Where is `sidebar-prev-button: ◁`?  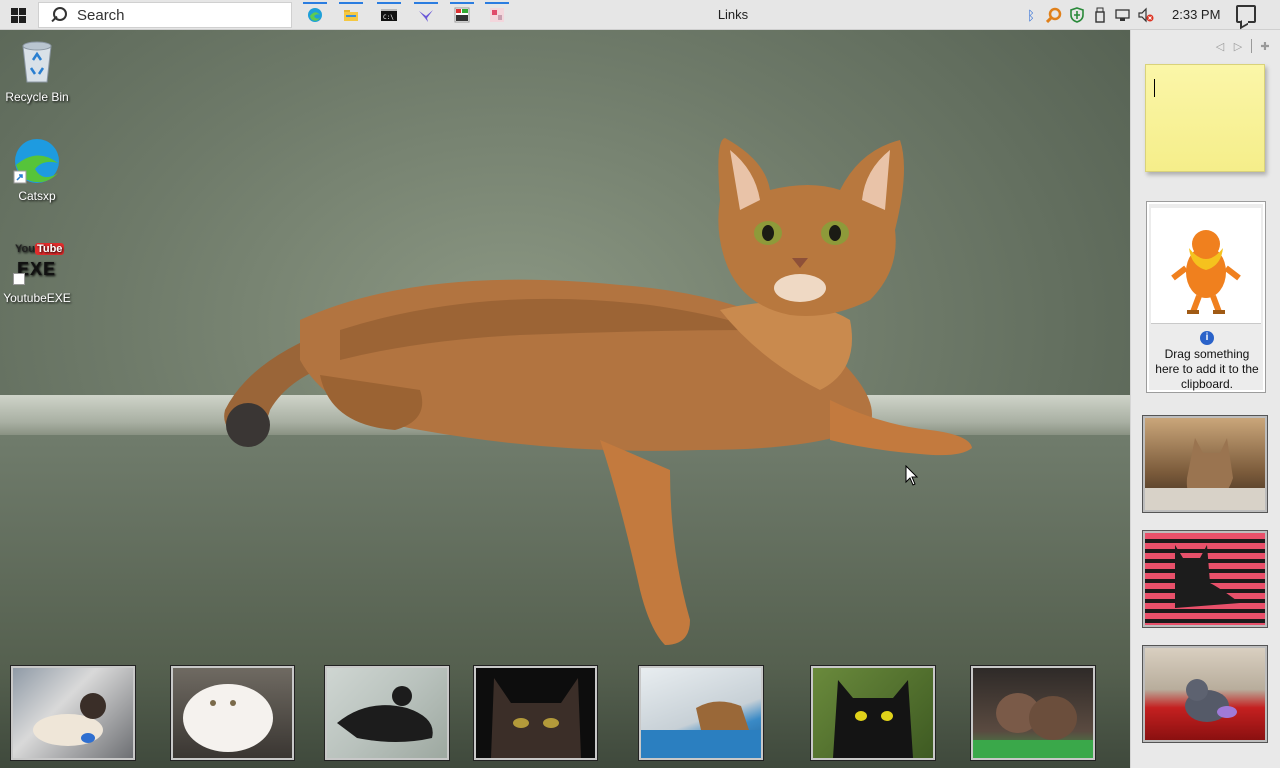
sidebar-prev-button: ◁ is located at coordinates (1220, 46).